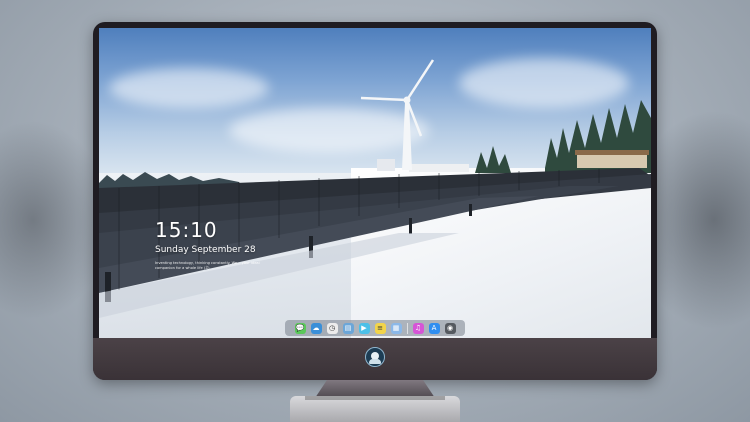 This screenshot has height=422, width=750. I want to click on photos-icon: ▦, so click(396, 328).